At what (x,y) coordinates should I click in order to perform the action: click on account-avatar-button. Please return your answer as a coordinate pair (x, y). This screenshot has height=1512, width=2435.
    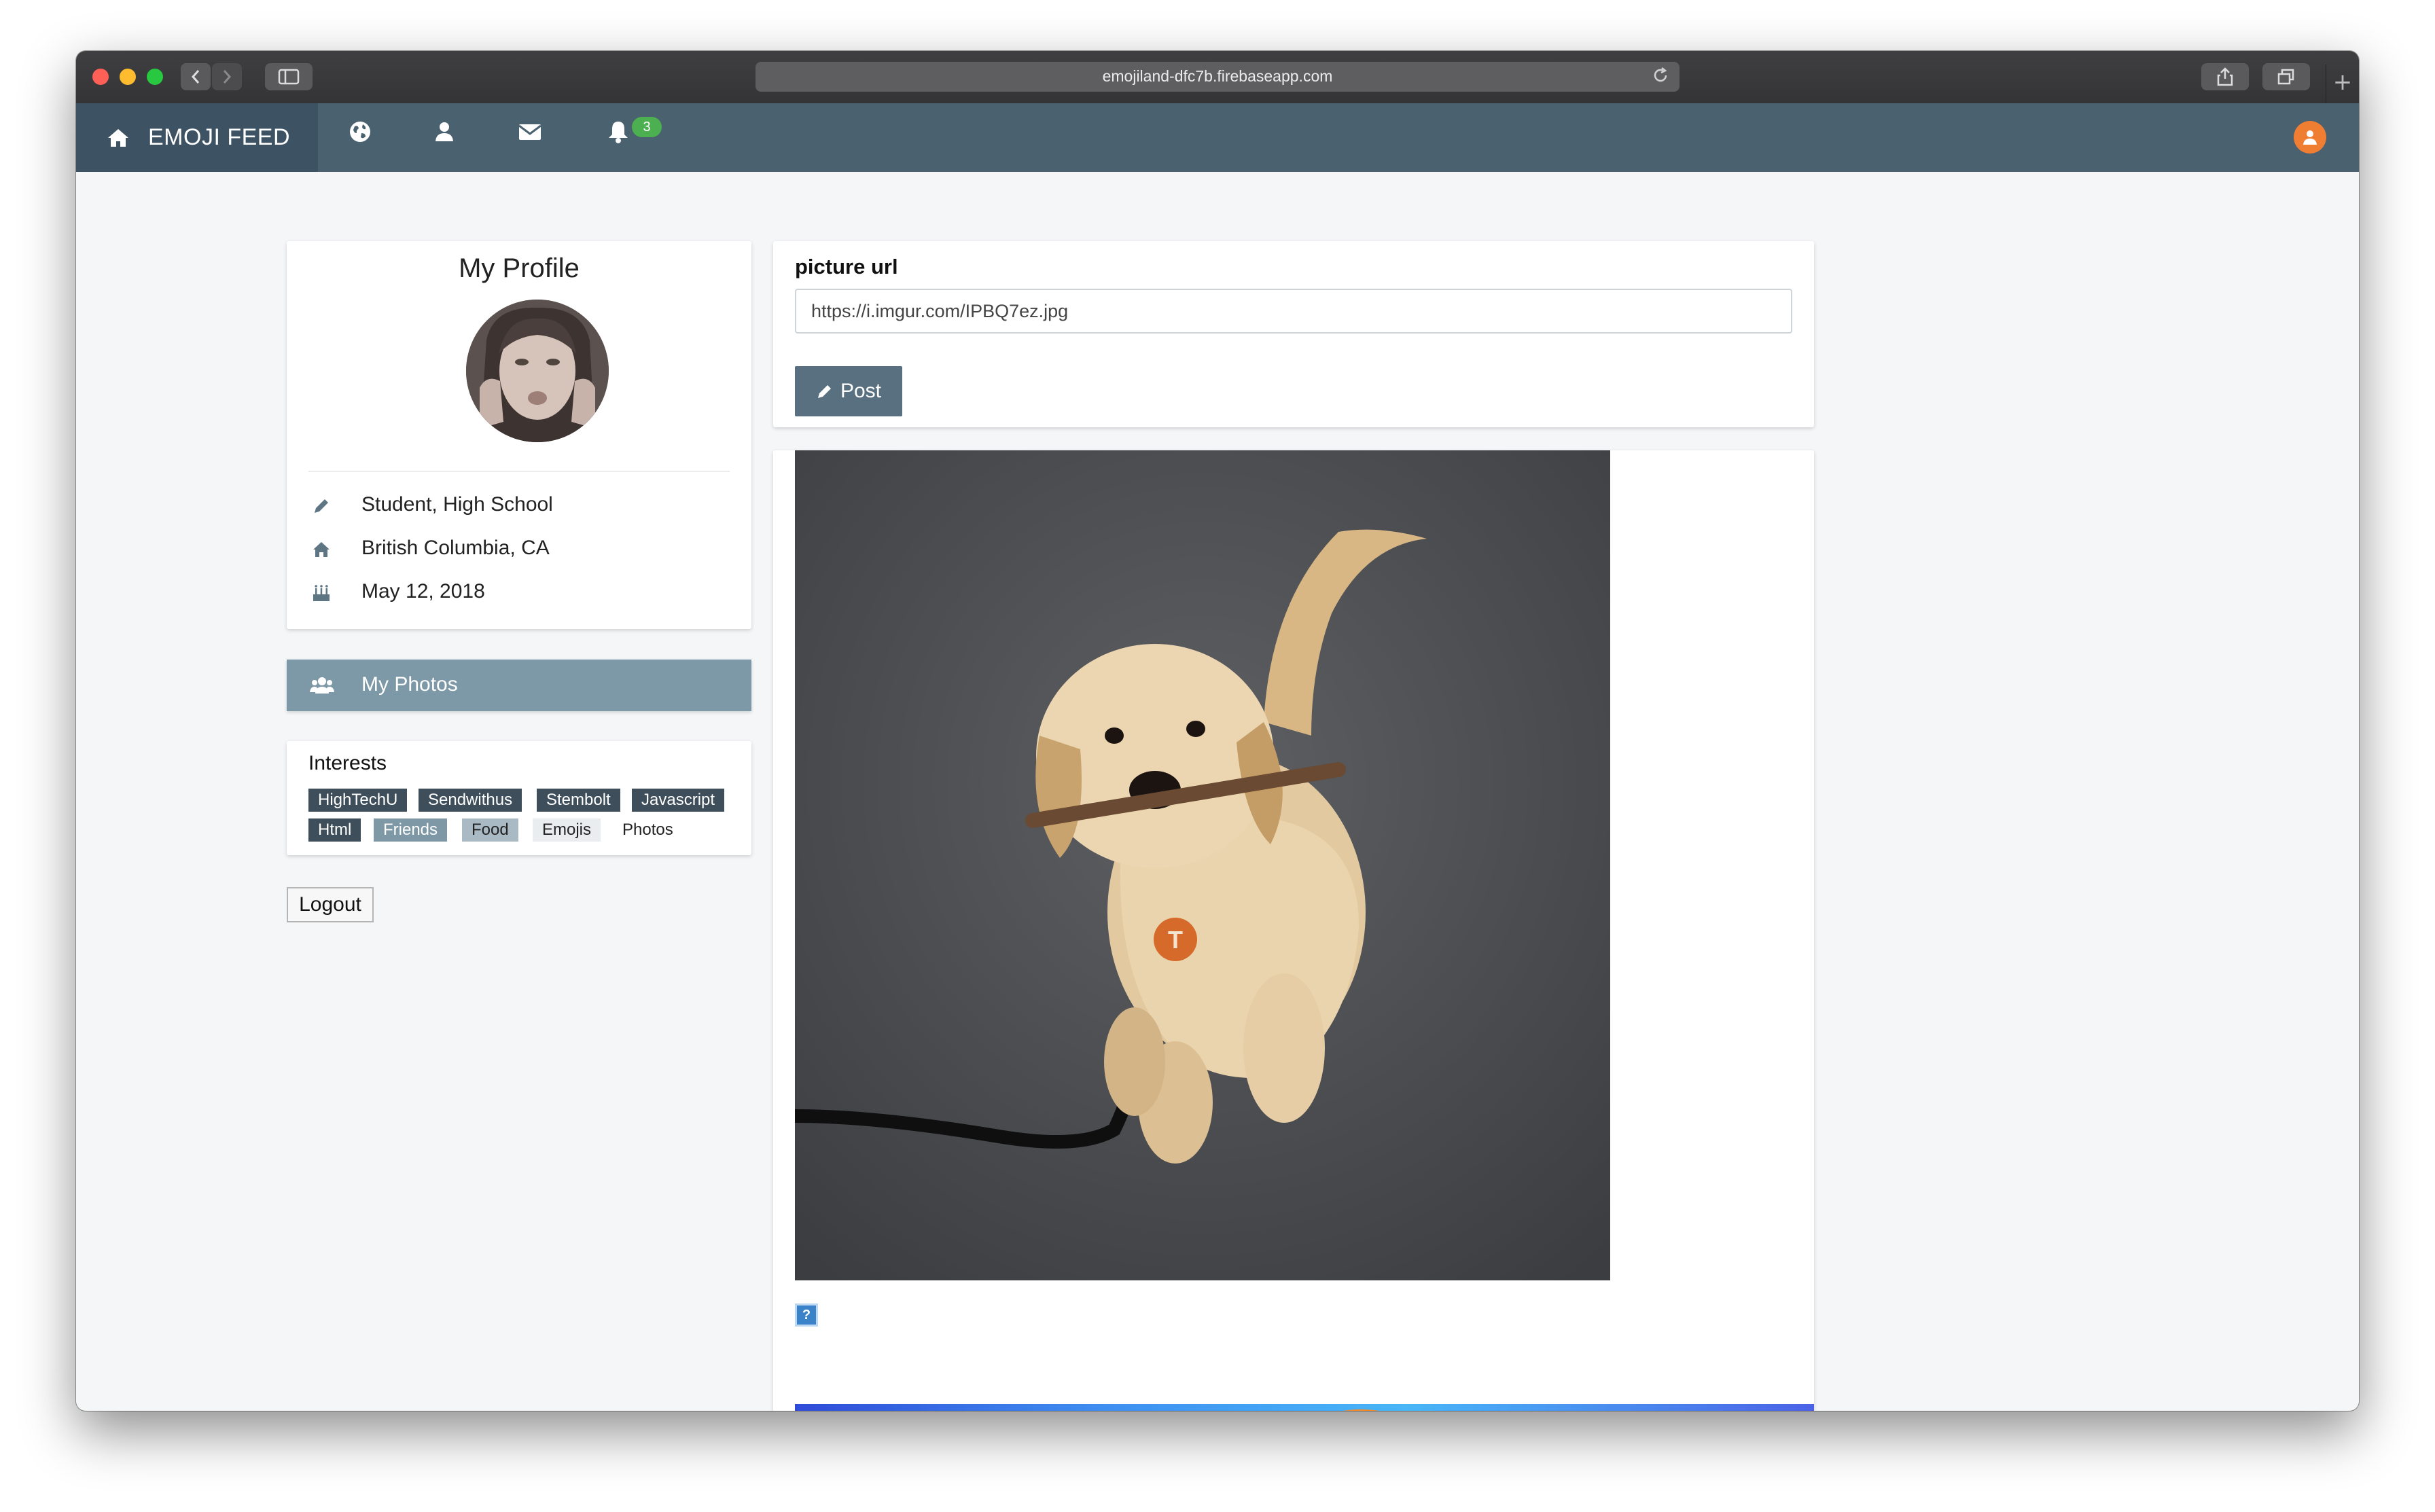
    Looking at the image, I should click on (2310, 137).